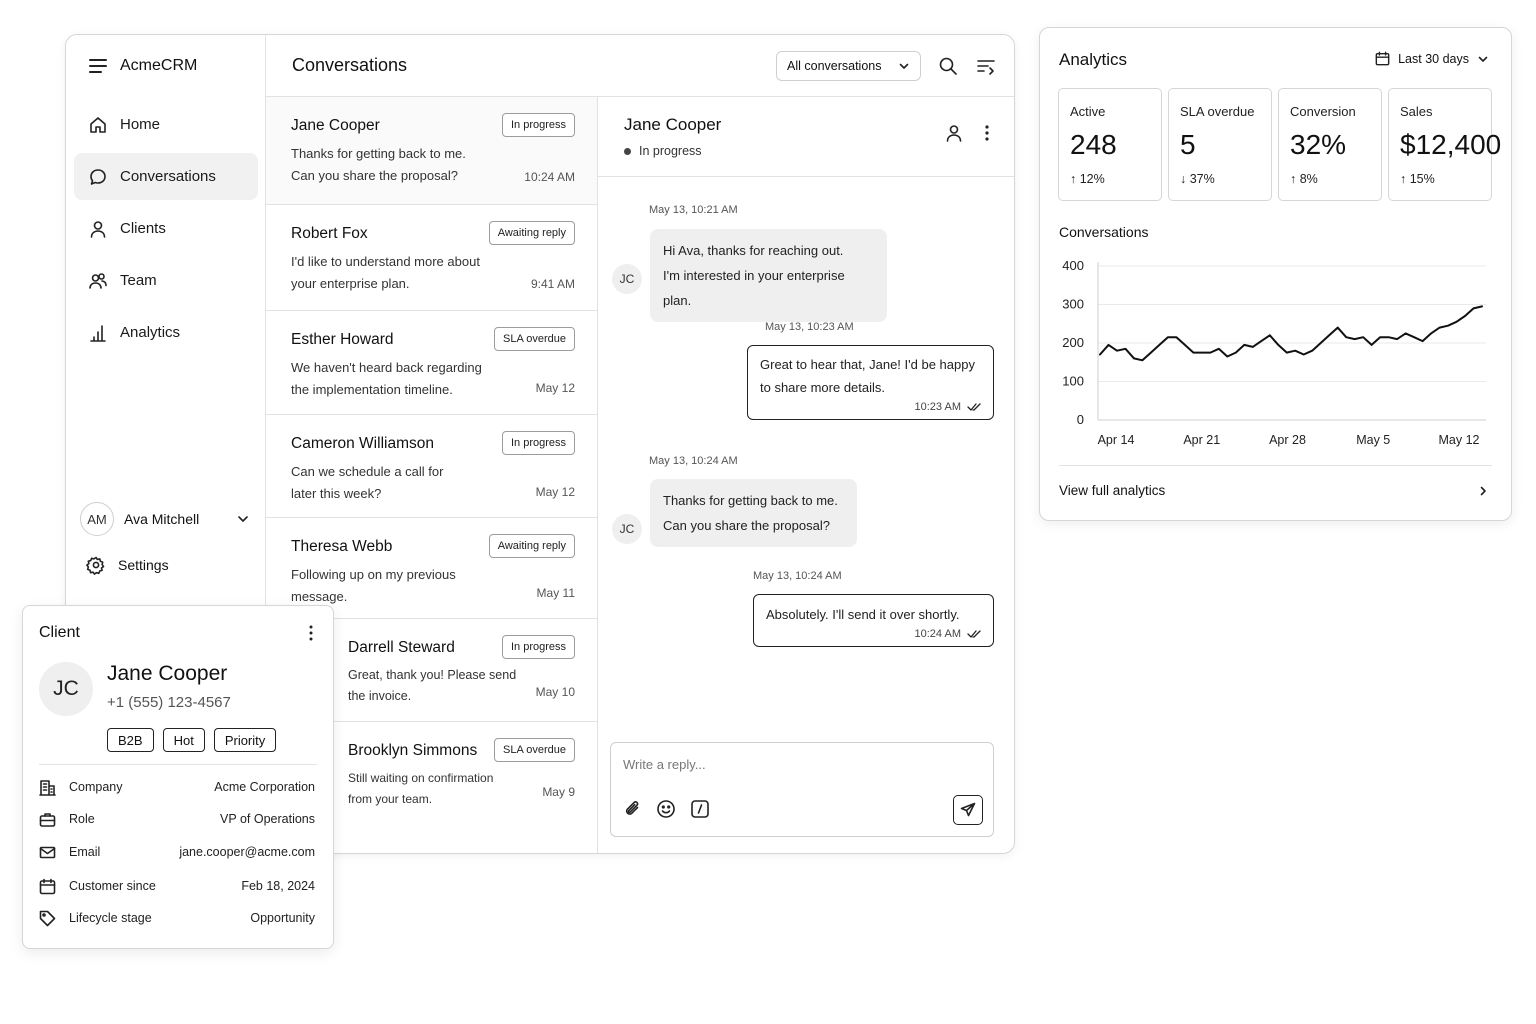 This screenshot has width=1536, height=1024. Describe the element at coordinates (954, 133) in the screenshot. I see `contact-profile-icon` at that location.